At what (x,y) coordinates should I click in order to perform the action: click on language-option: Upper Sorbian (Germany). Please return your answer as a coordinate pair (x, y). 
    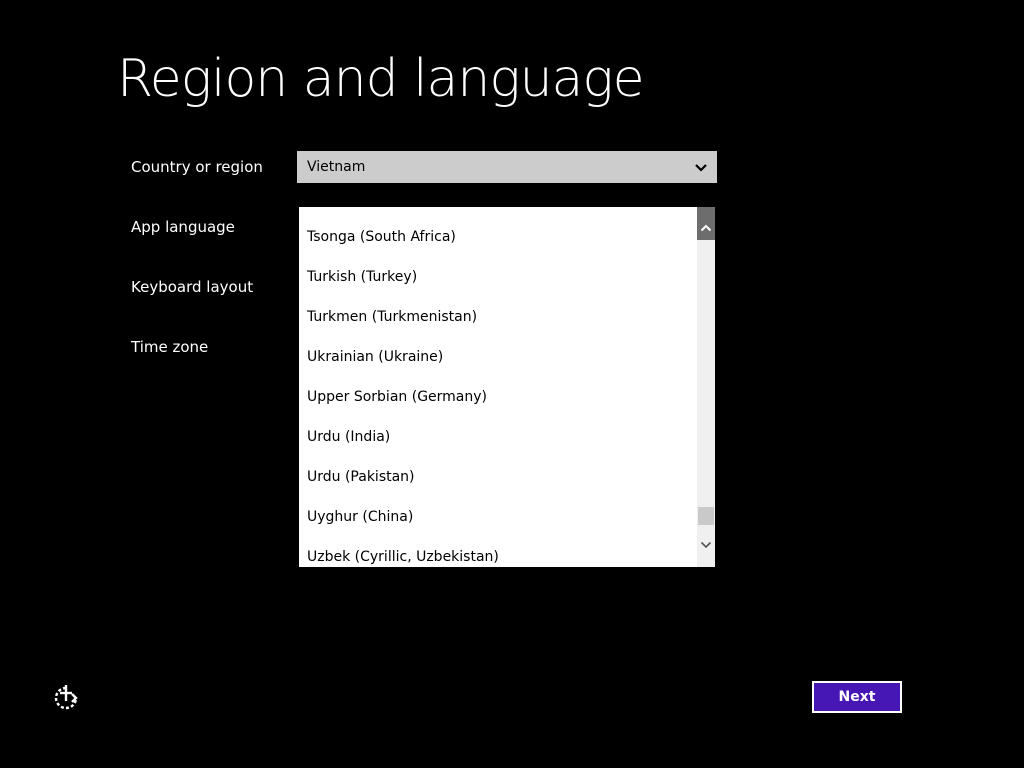
    Looking at the image, I should click on (498, 397).